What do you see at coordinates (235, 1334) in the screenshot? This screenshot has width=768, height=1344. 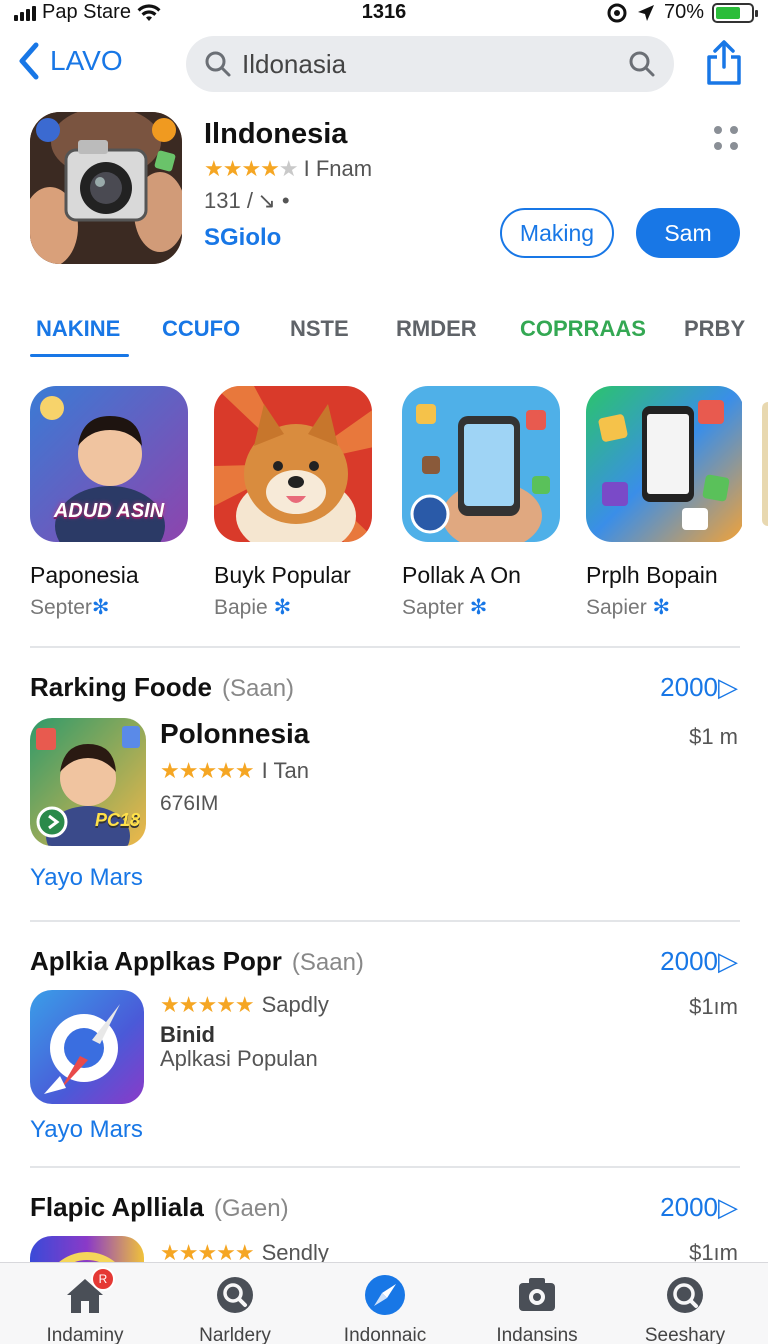 I see `tabbar-label: Narldery` at bounding box center [235, 1334].